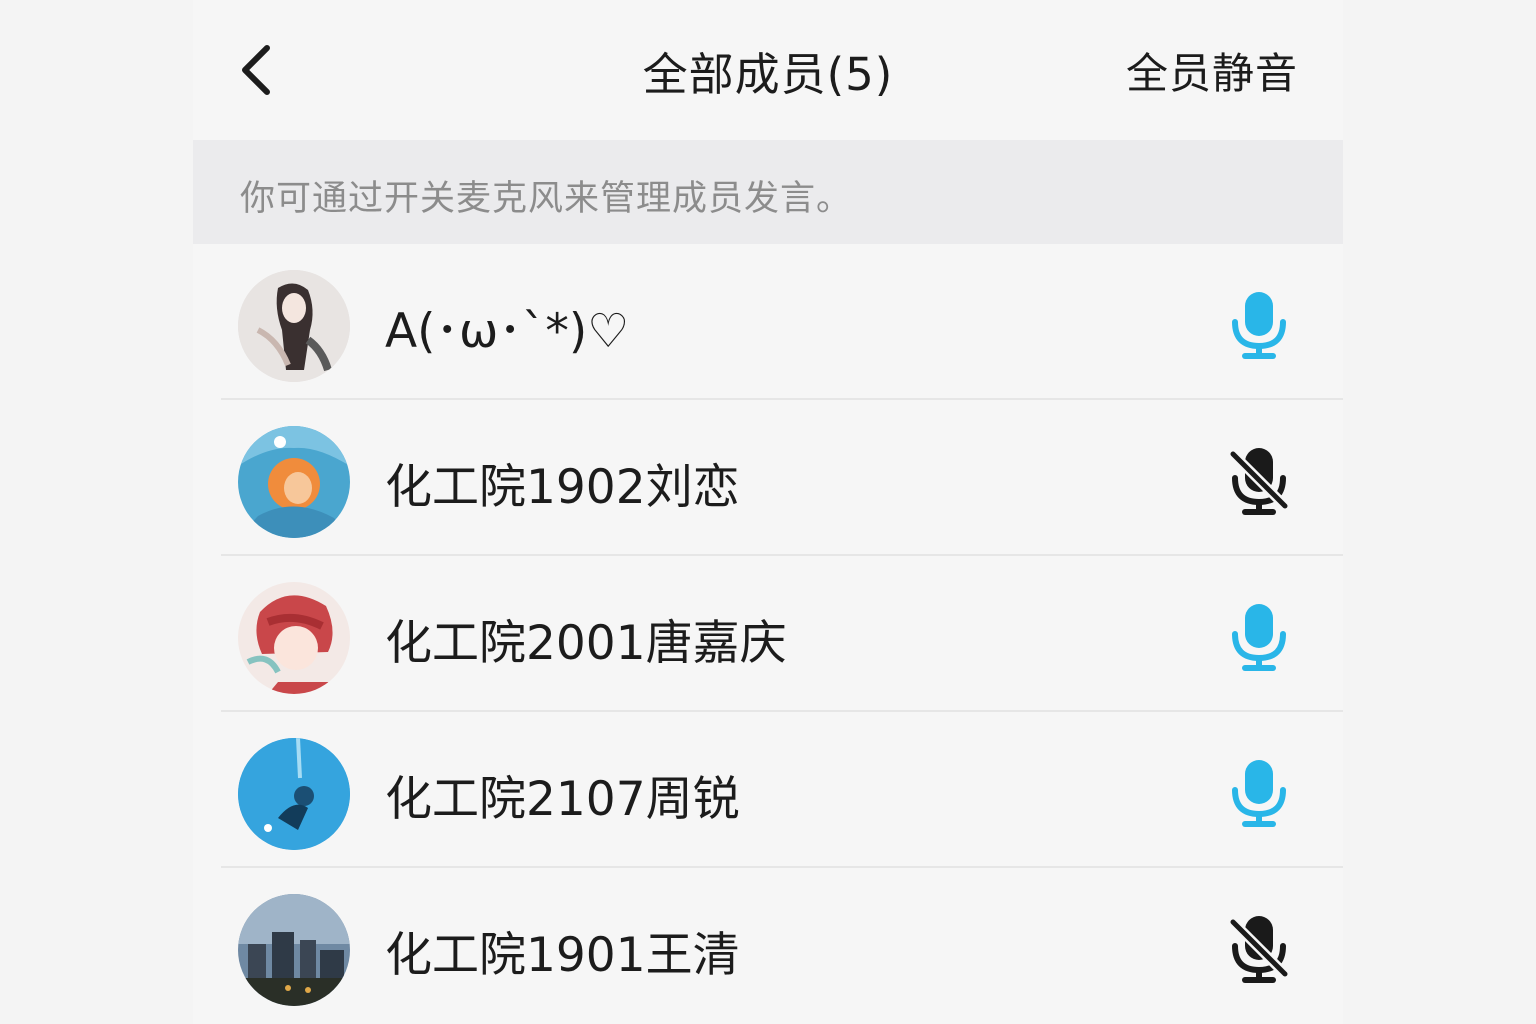 The width and height of the screenshot is (1536, 1024). I want to click on mute-all-button: 全员静音, so click(1212, 70).